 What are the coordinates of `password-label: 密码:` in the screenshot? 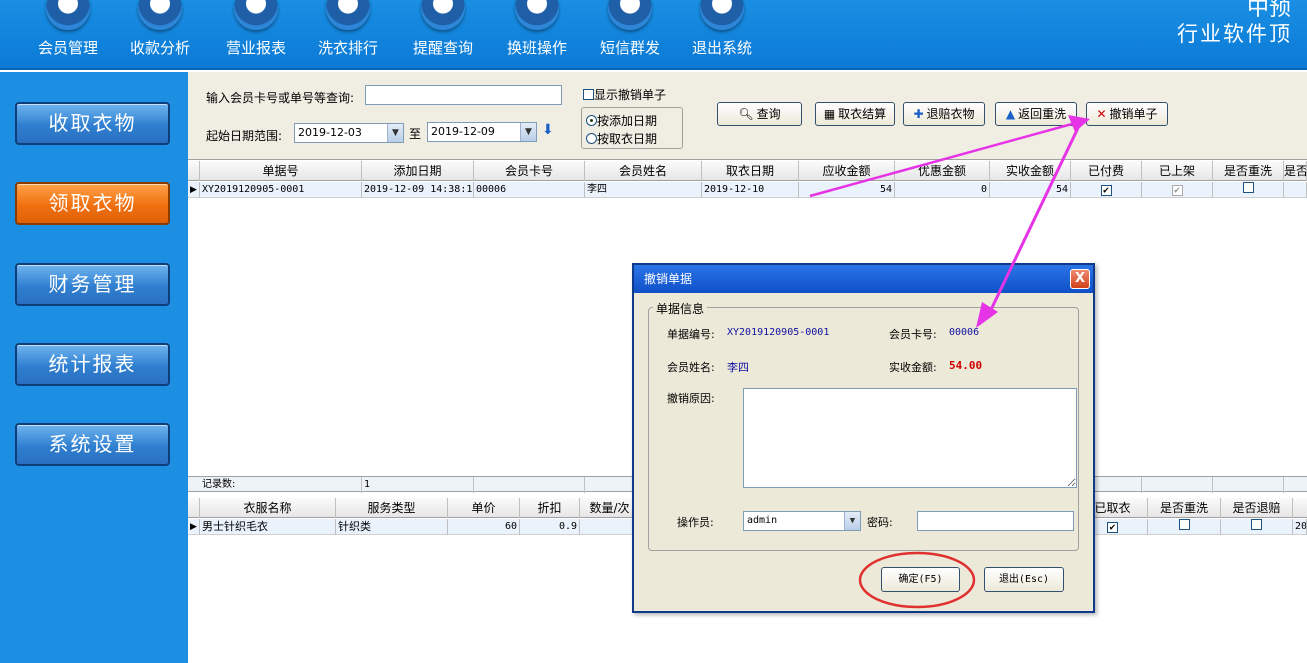 It's located at (880, 522).